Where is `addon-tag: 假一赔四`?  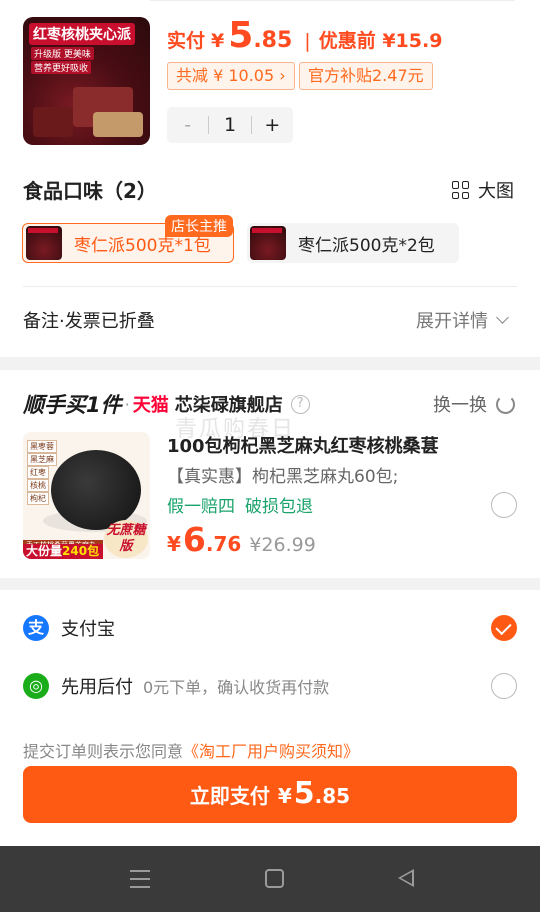 addon-tag: 假一赔四 is located at coordinates (201, 507).